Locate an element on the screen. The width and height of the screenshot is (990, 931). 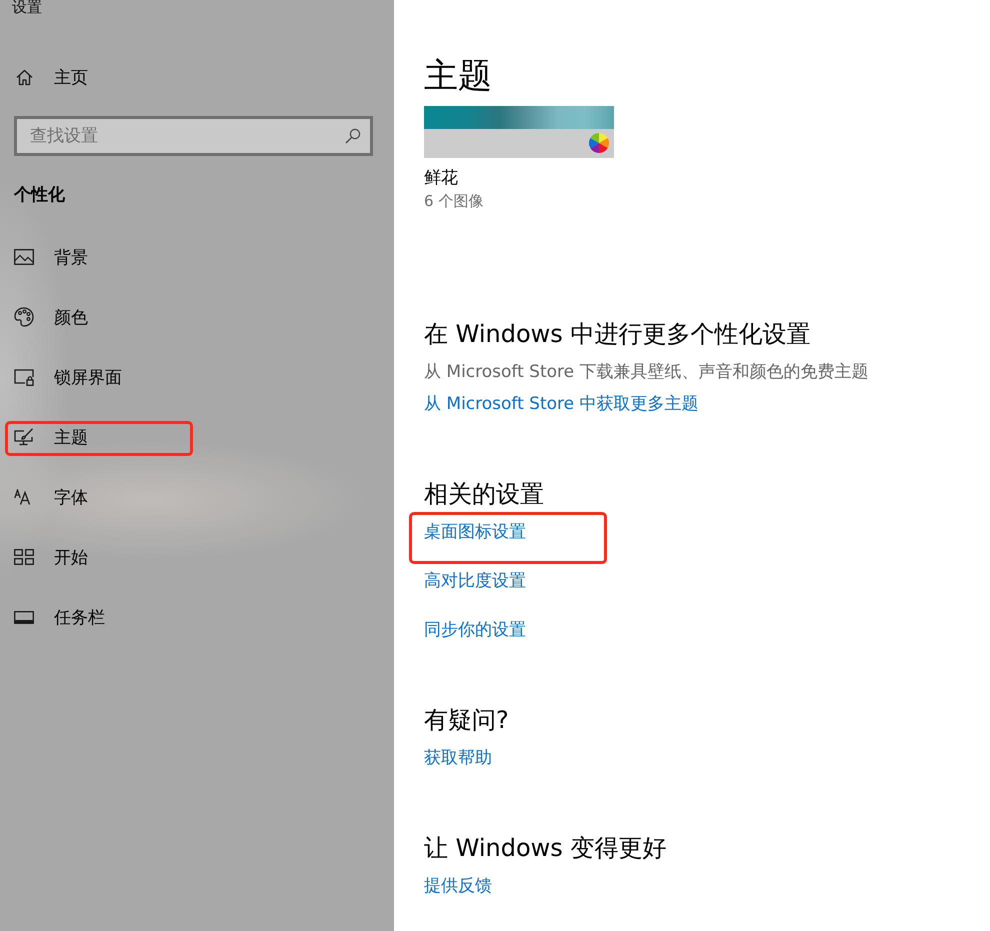
home-icon is located at coordinates (24, 77).